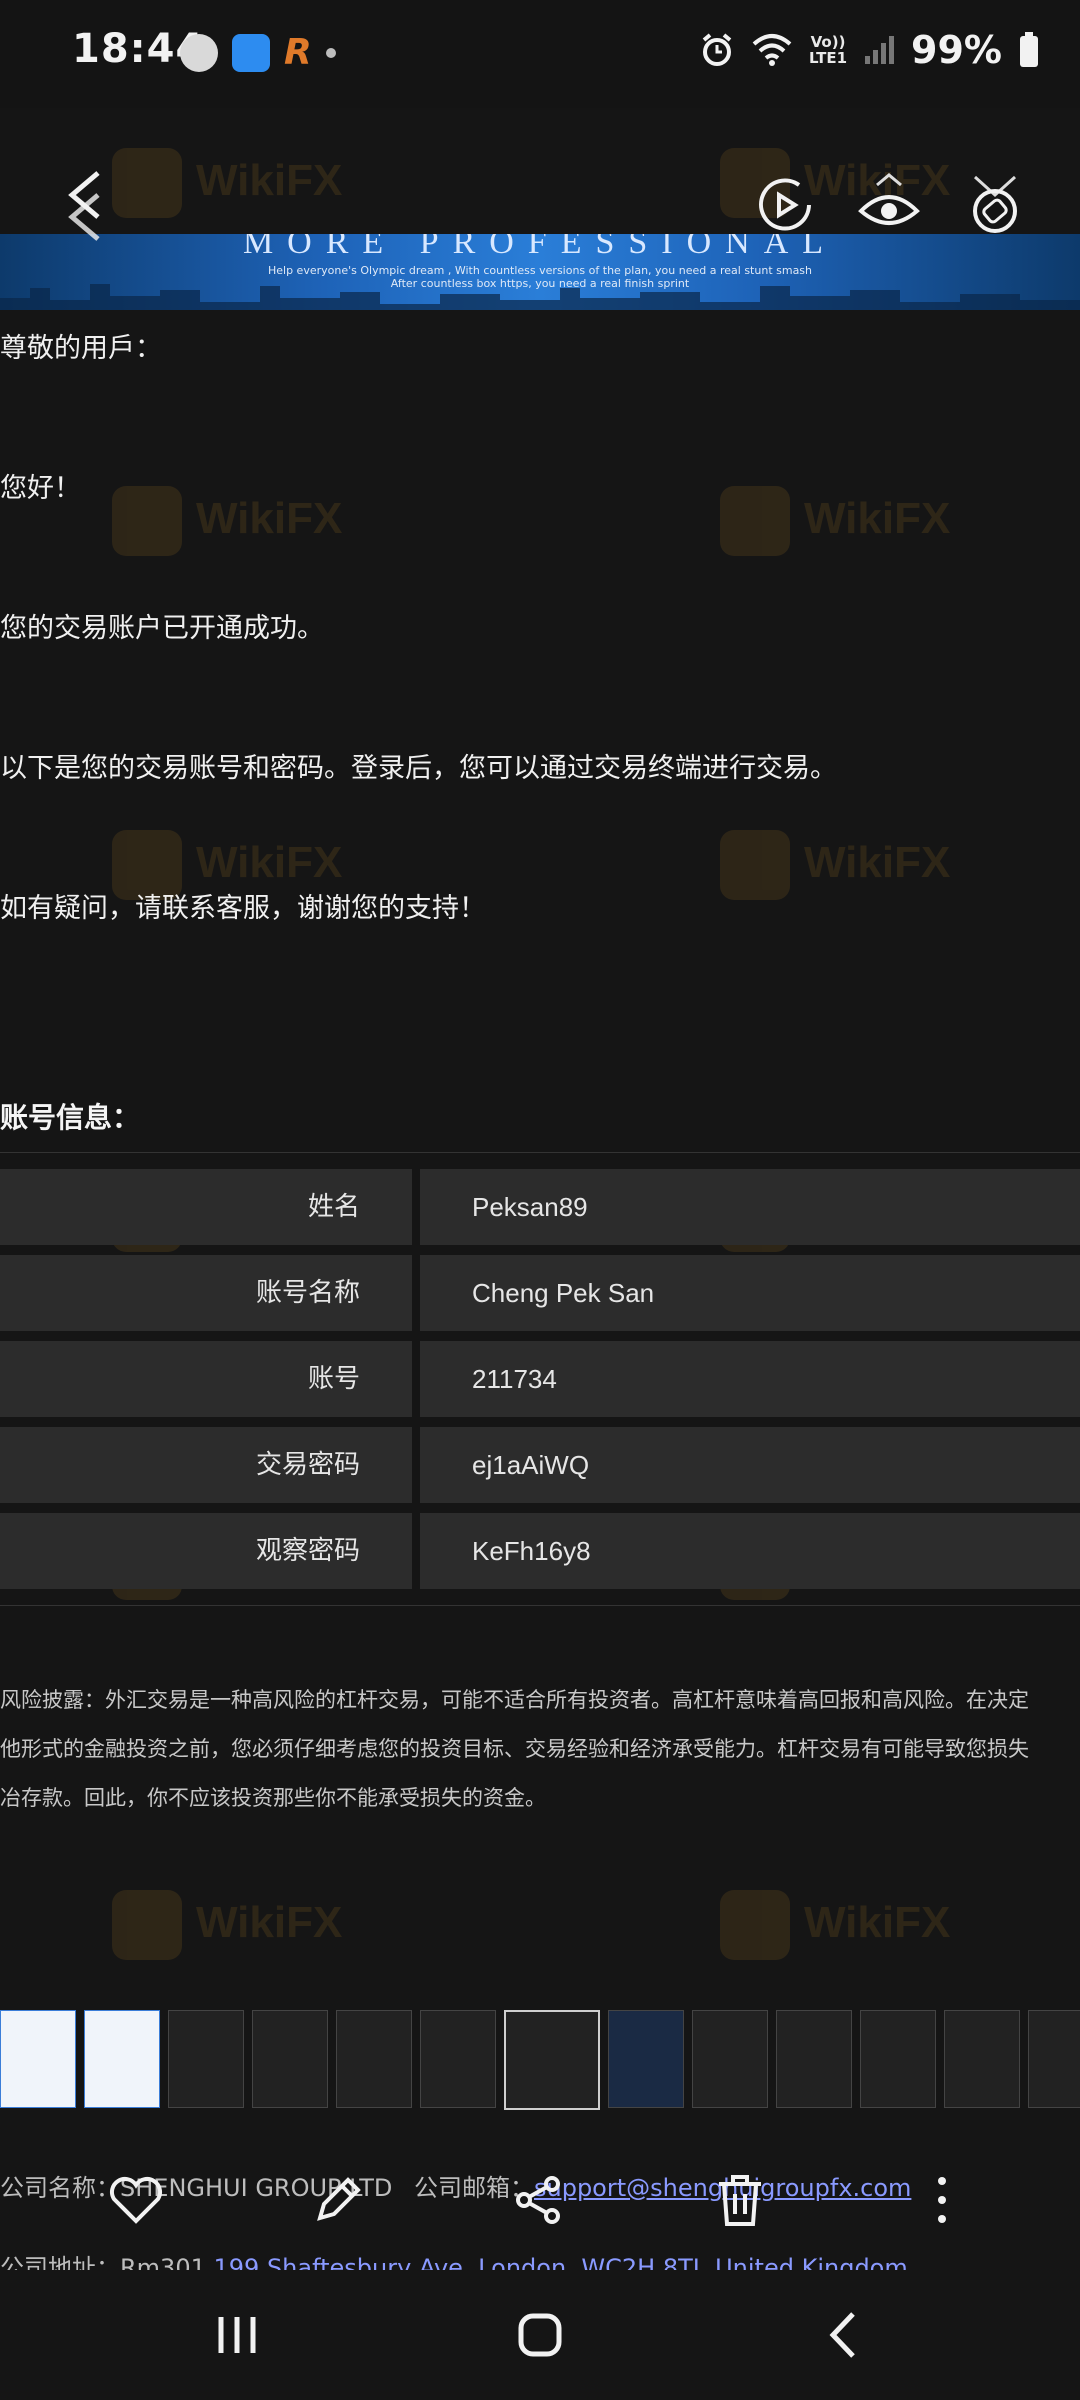  I want to click on remaster-icon, so click(995, 204).